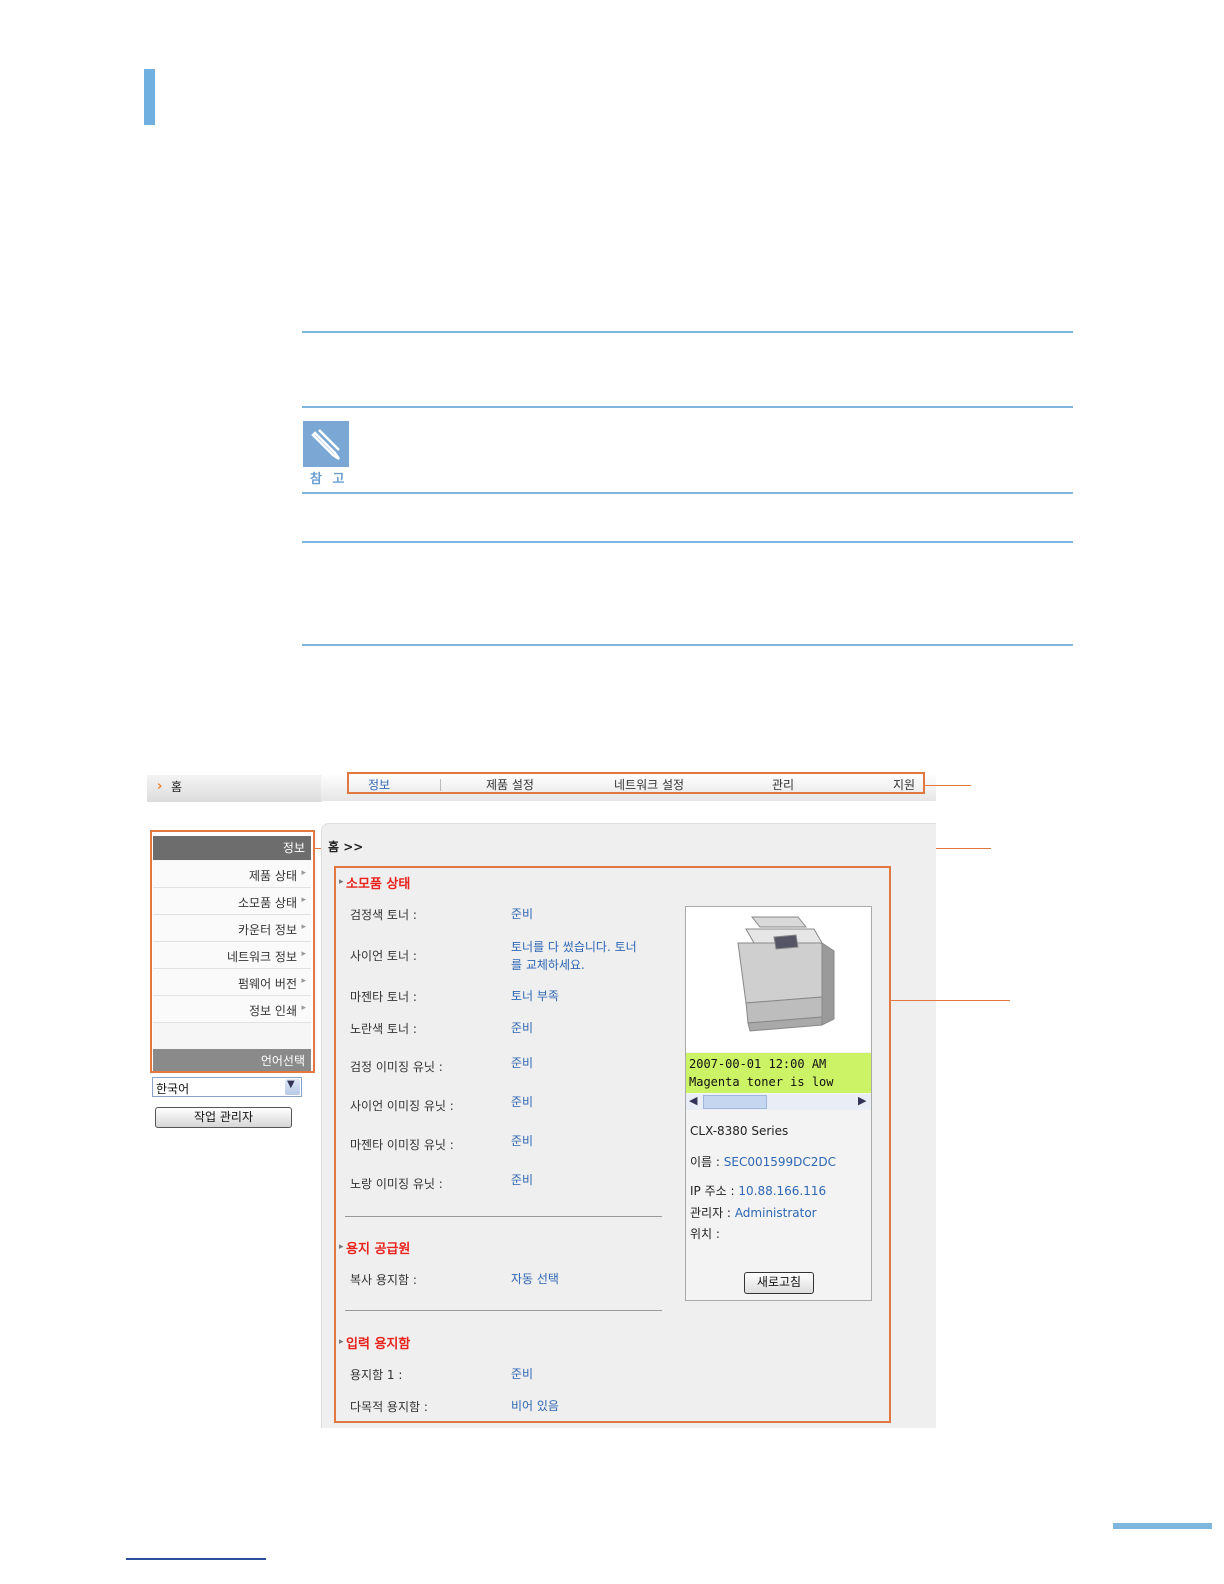 This screenshot has height=1584, width=1224. I want to click on chapter-marker, so click(149, 97).